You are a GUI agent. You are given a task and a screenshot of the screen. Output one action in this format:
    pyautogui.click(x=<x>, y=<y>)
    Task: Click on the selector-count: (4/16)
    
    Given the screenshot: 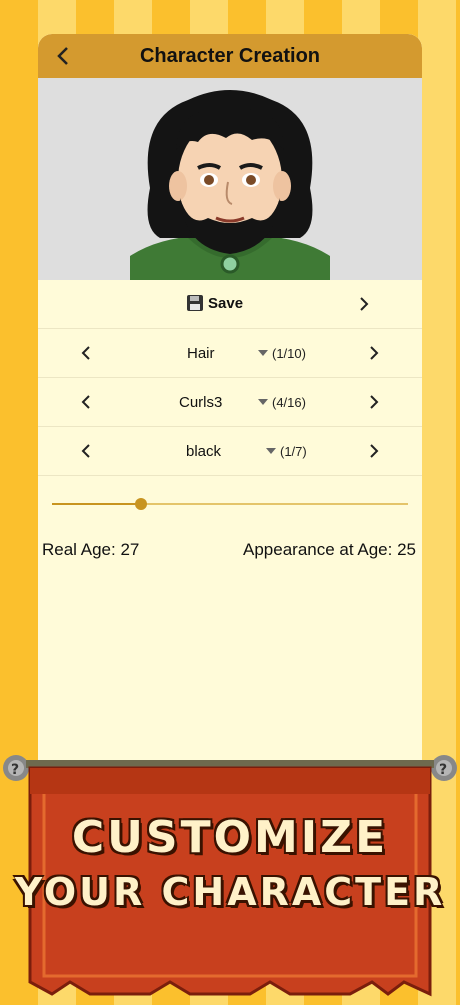 What is the action you would take?
    pyautogui.click(x=289, y=402)
    